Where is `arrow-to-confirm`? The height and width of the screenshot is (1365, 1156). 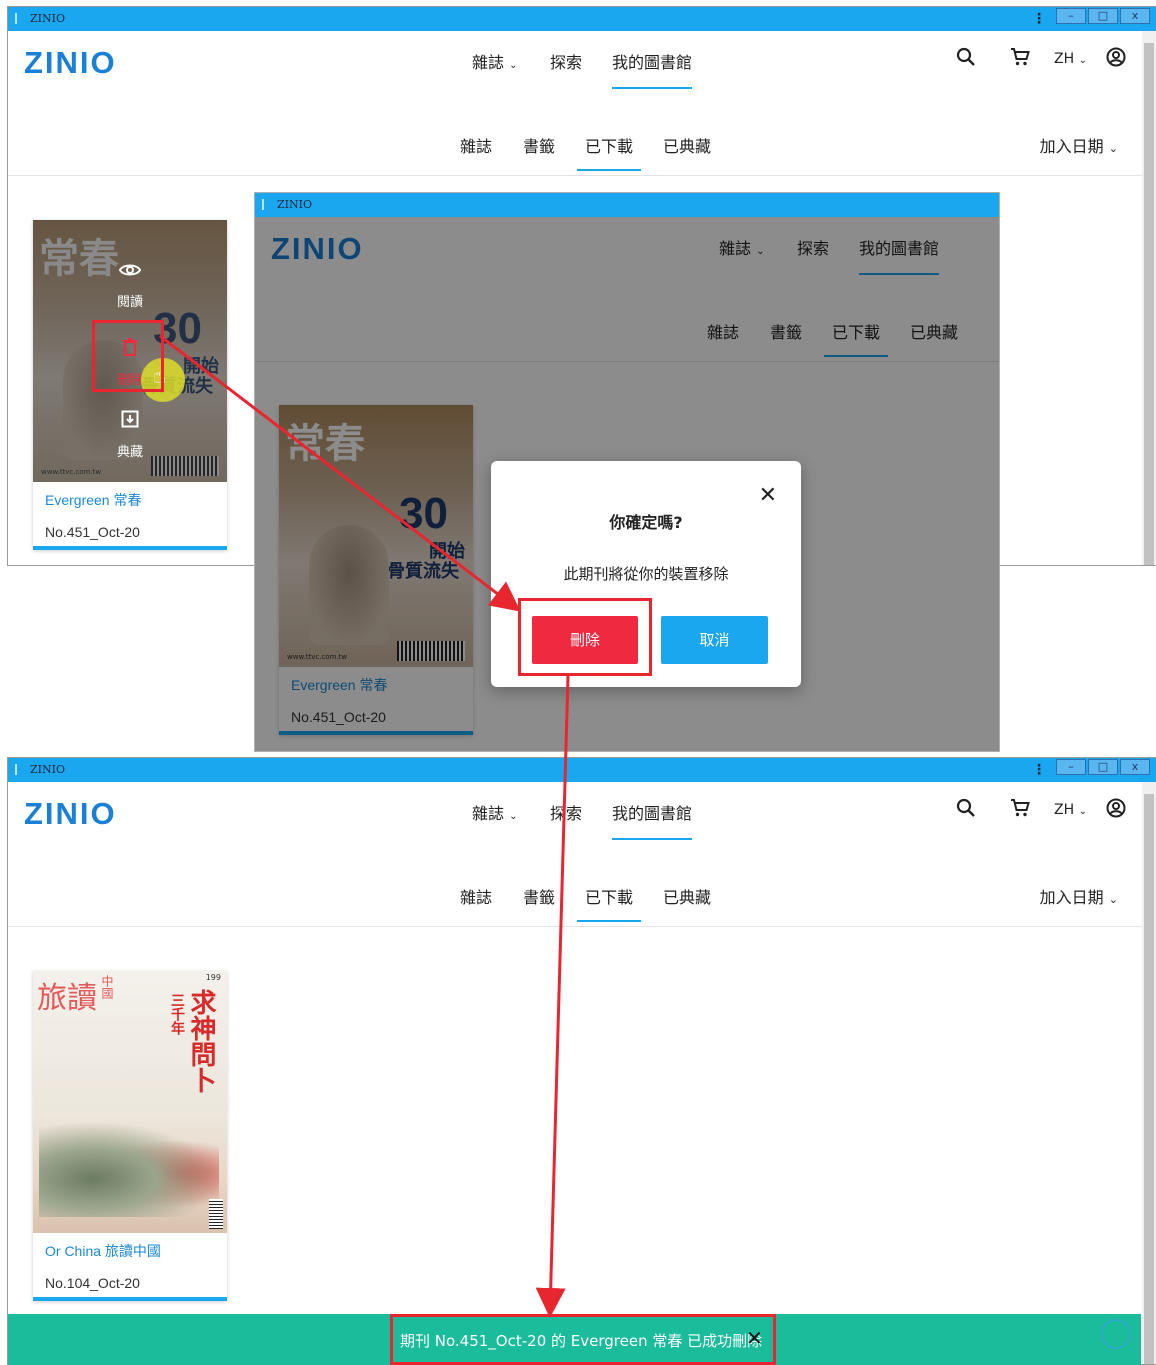
arrow-to-confirm is located at coordinates (340, 473).